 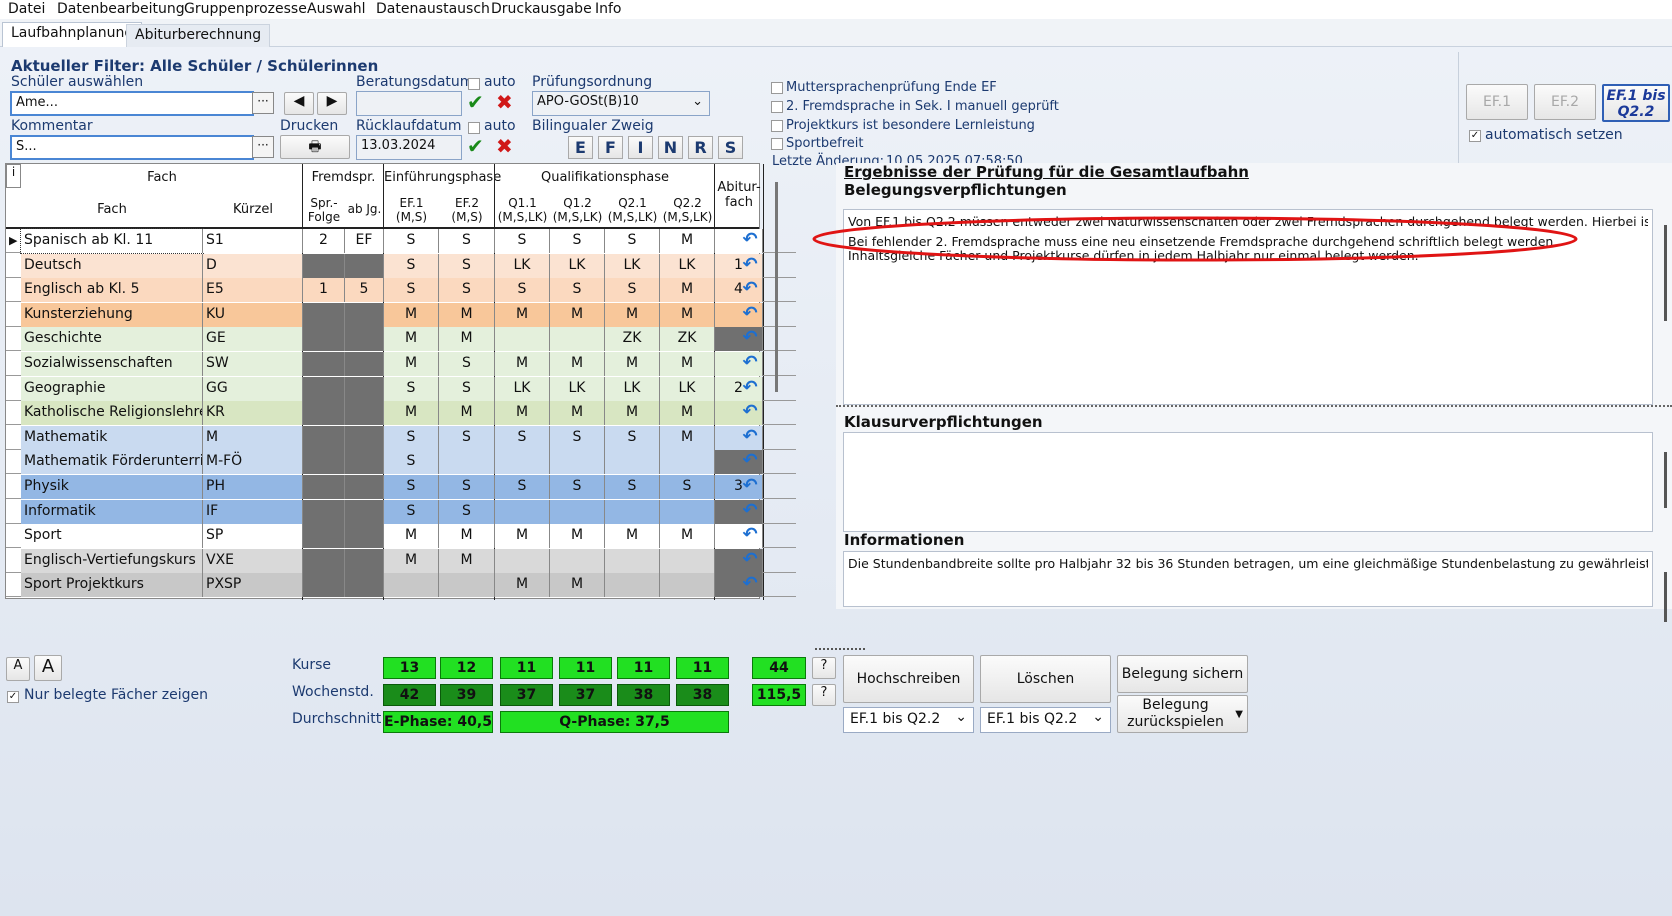 What do you see at coordinates (401, 585) in the screenshot?
I see `table-row: Sport Projektkurs PXSP M M ↶` at bounding box center [401, 585].